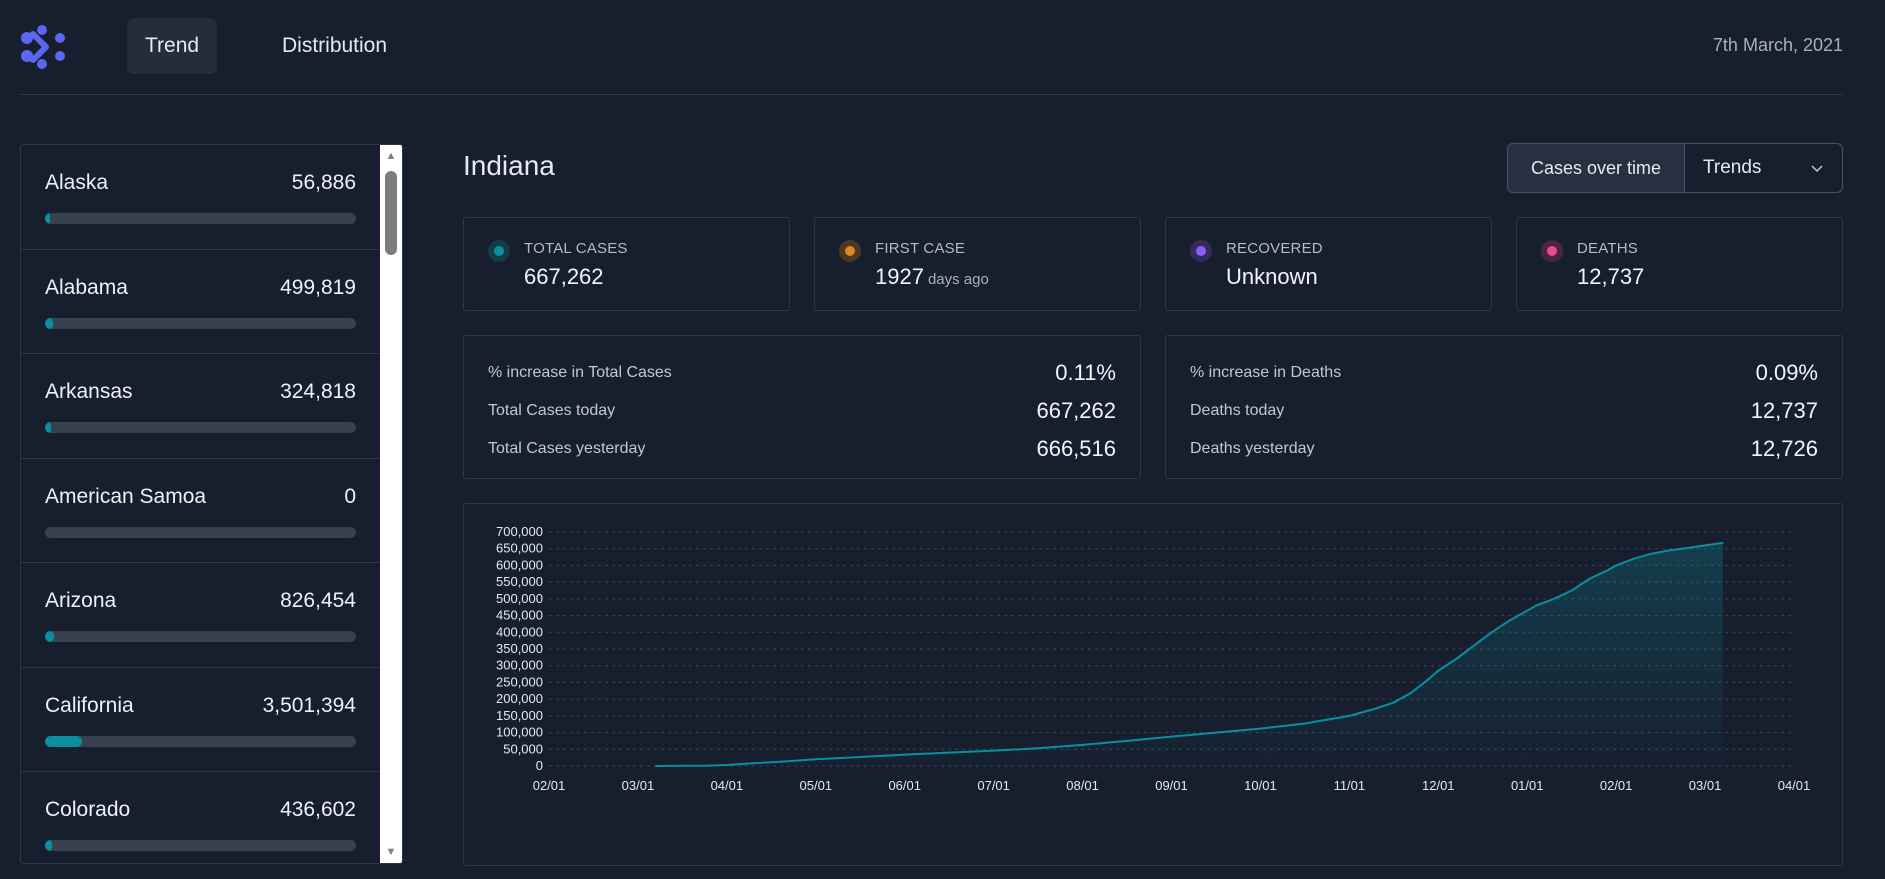 This screenshot has width=1885, height=879. I want to click on detail-value: 666,516, so click(1076, 448).